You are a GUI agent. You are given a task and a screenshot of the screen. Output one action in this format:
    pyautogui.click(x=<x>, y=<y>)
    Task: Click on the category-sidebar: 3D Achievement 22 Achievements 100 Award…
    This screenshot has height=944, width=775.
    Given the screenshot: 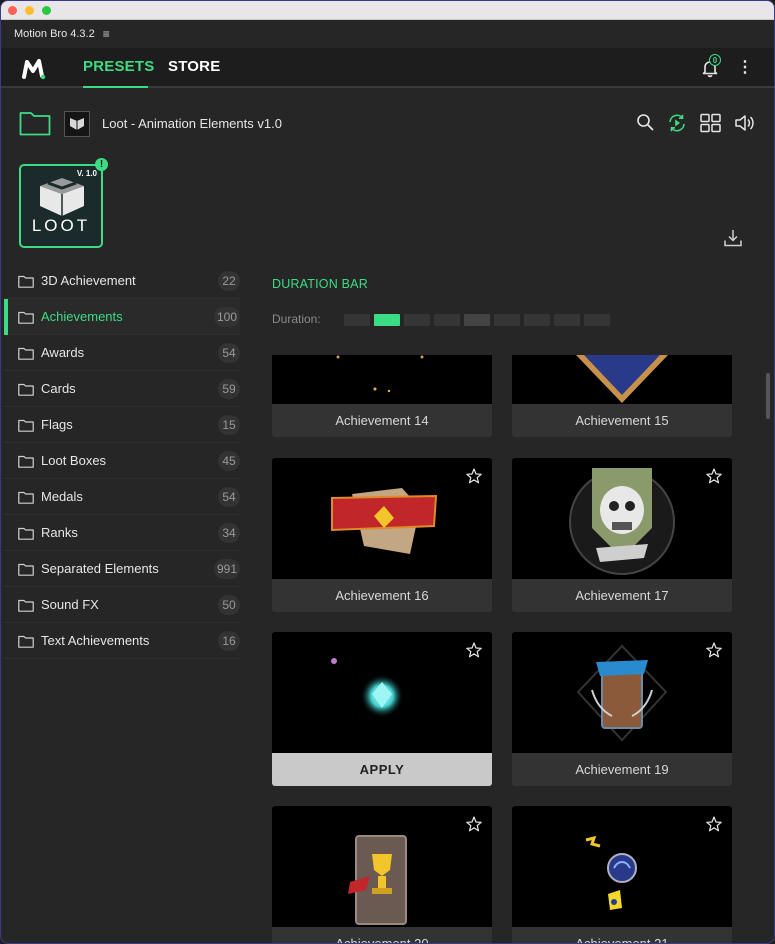 What is the action you would take?
    pyautogui.click(x=122, y=461)
    